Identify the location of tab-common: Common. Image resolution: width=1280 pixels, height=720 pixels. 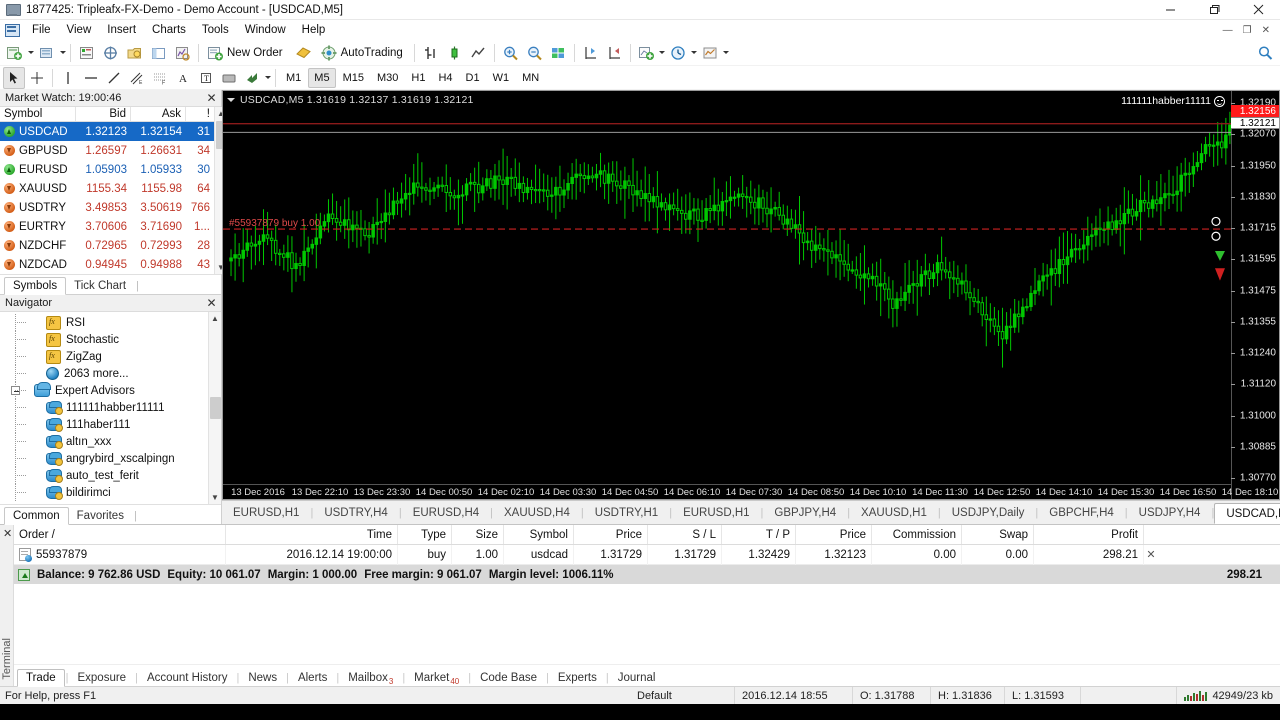
(36, 516).